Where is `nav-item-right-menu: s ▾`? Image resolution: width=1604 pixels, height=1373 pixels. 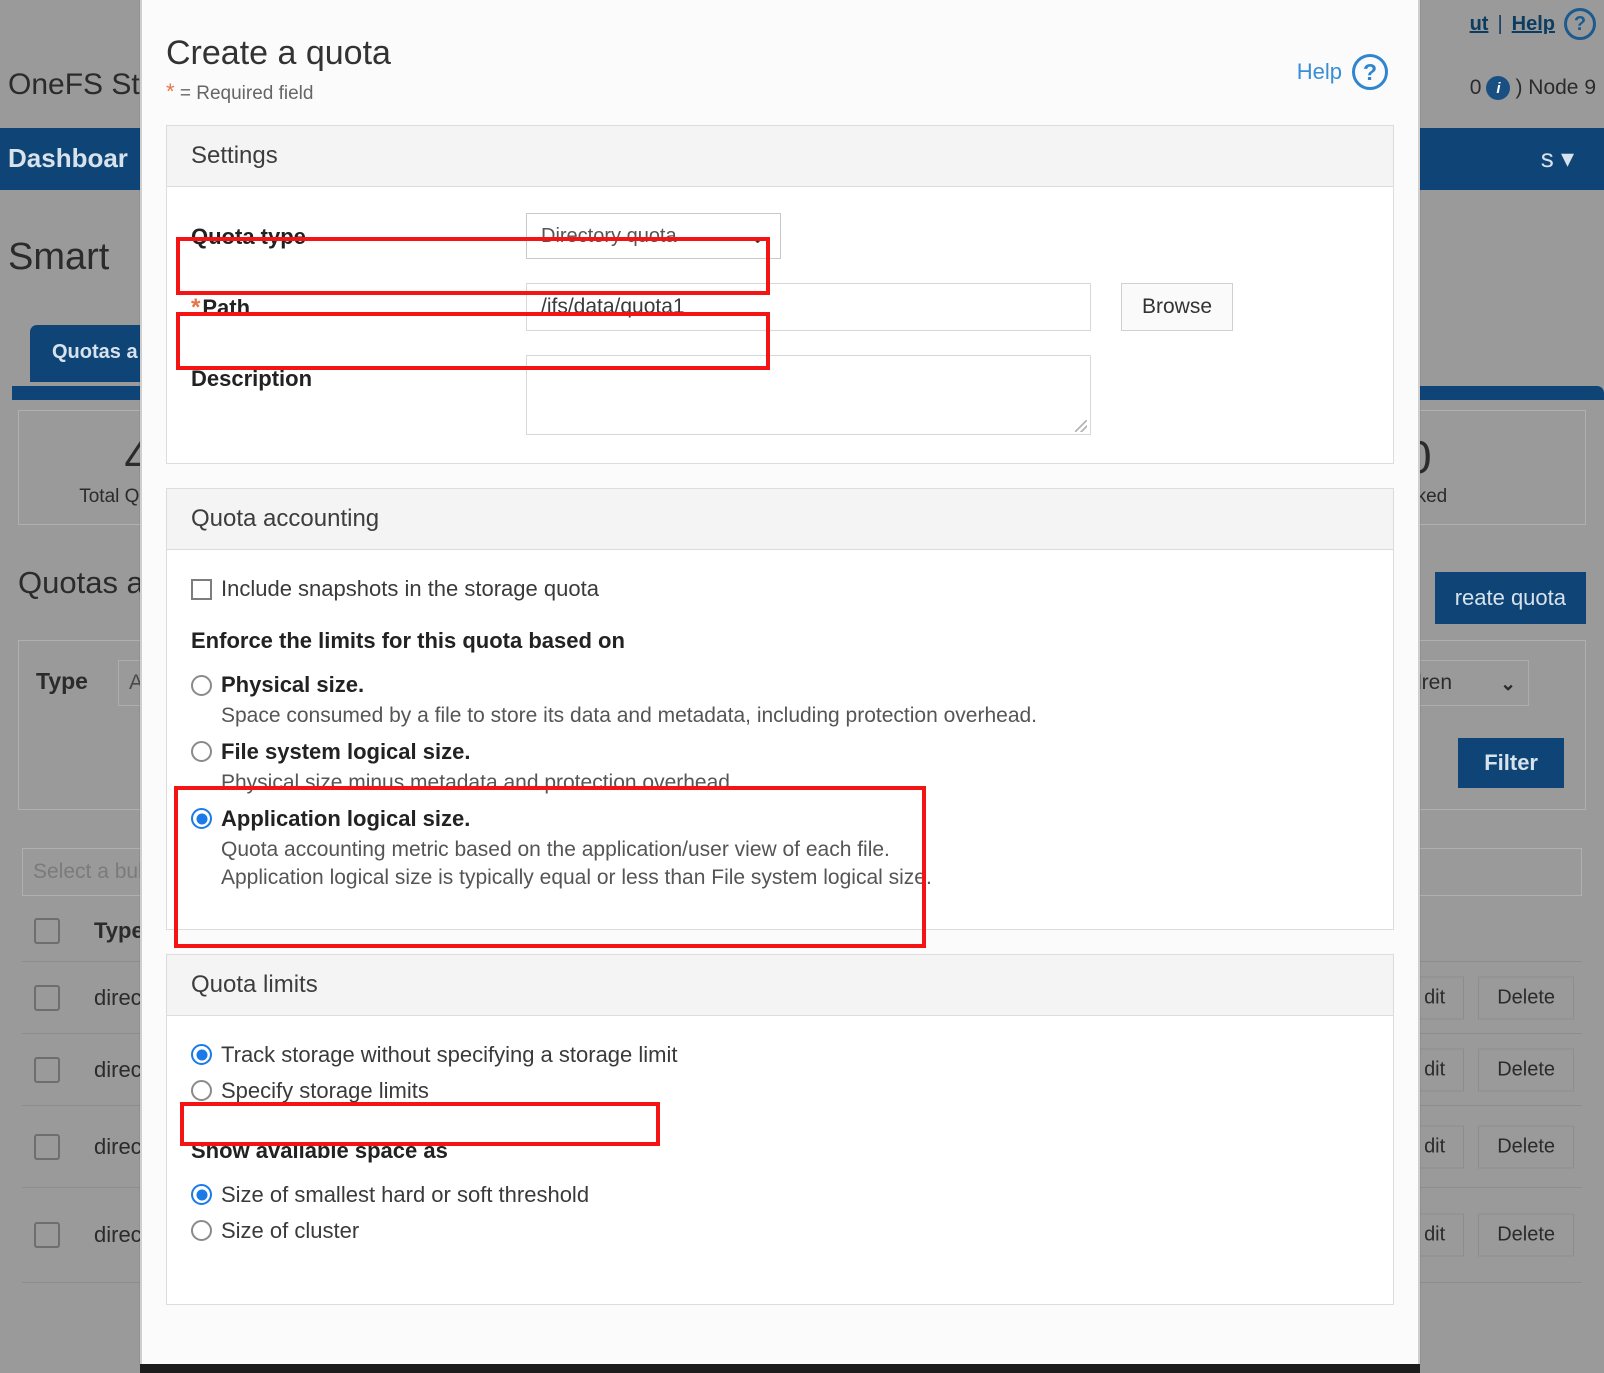
nav-item-right-menu: s ▾ is located at coordinates (1557, 158).